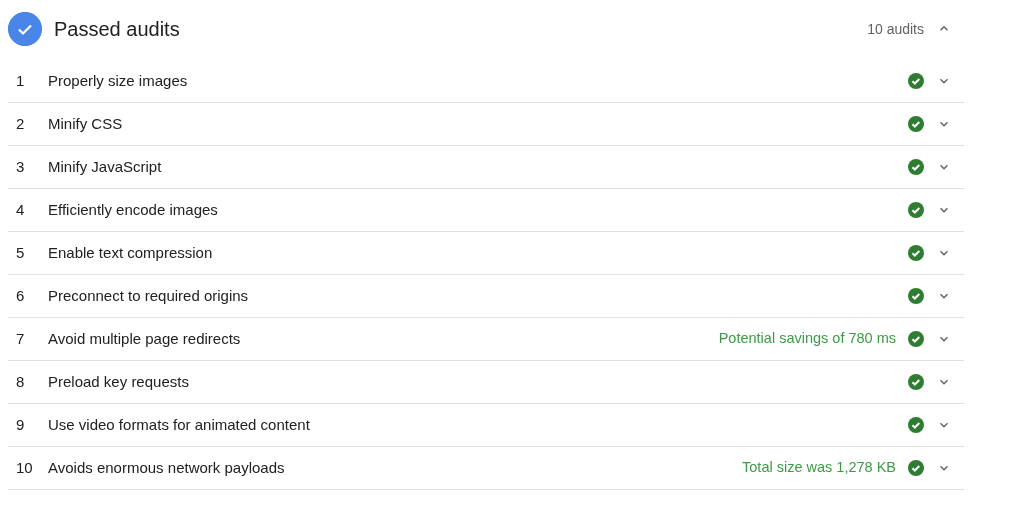  What do you see at coordinates (20, 381) in the screenshot?
I see `audit-number: 8` at bounding box center [20, 381].